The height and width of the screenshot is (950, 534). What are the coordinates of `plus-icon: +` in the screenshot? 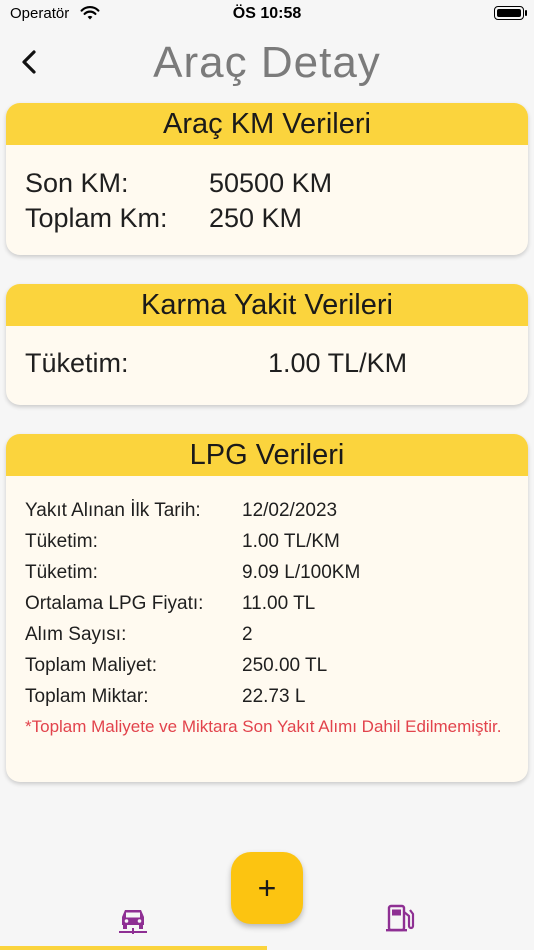 It's located at (267, 887).